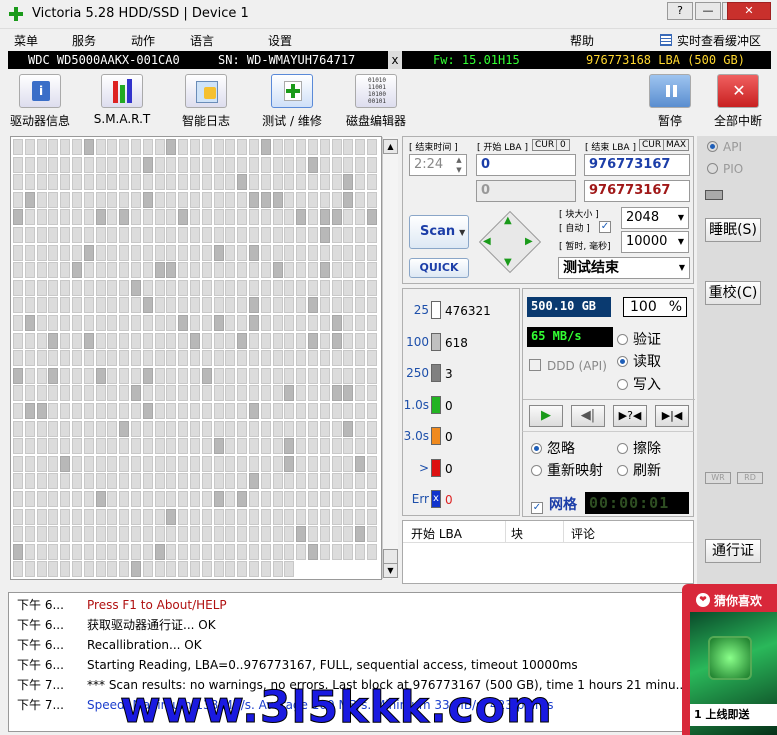  Describe the element at coordinates (390, 358) in the screenshot. I see `grid-scrollbar: ▲ ▼` at that location.